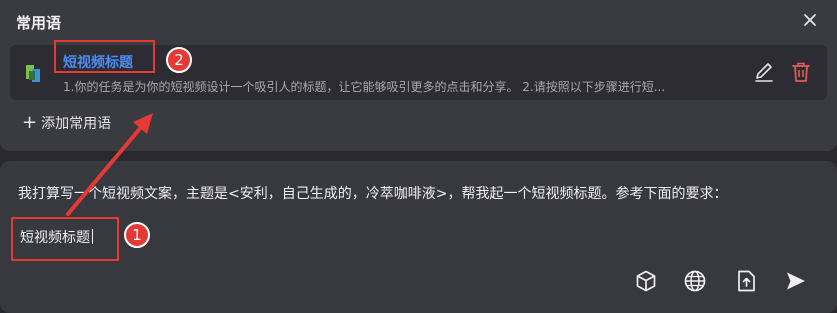 The image size is (837, 313). I want to click on annotation-badge-1: 1, so click(137, 235).